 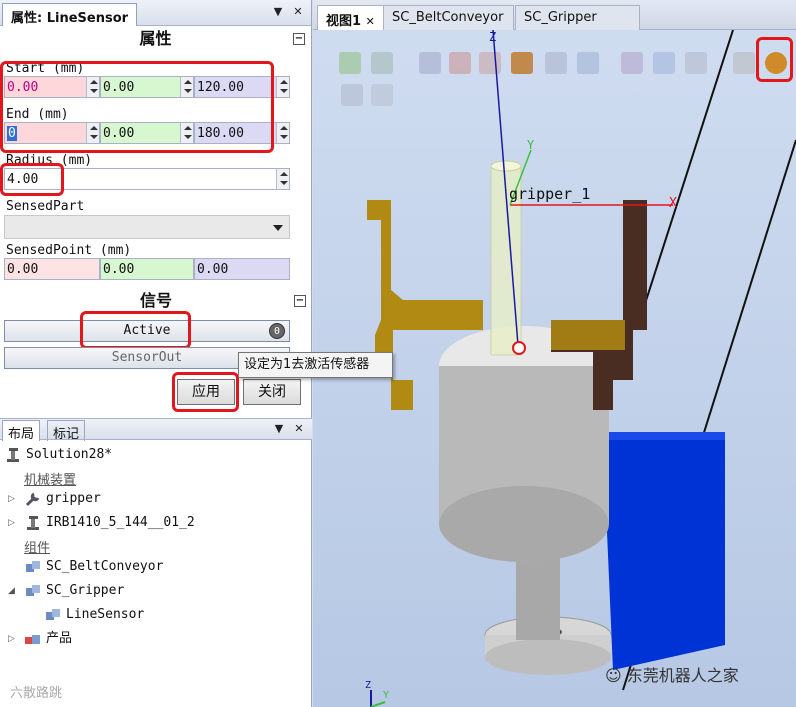 What do you see at coordinates (48, 639) in the screenshot?
I see `tree-item-product: 产品` at bounding box center [48, 639].